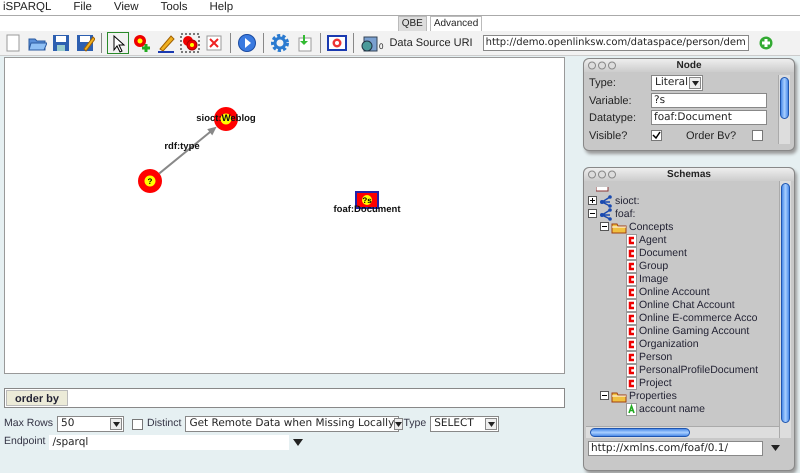  What do you see at coordinates (615, 43) in the screenshot?
I see `data-source-field: http://demo.openlinksw.com/dataspace/person/dem` at bounding box center [615, 43].